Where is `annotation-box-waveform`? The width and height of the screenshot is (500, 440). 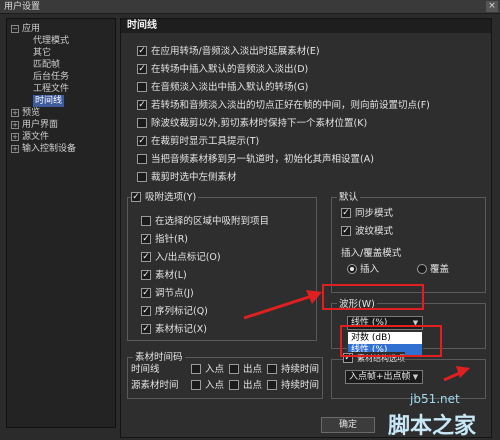
annotation-box-waveform is located at coordinates (373, 297).